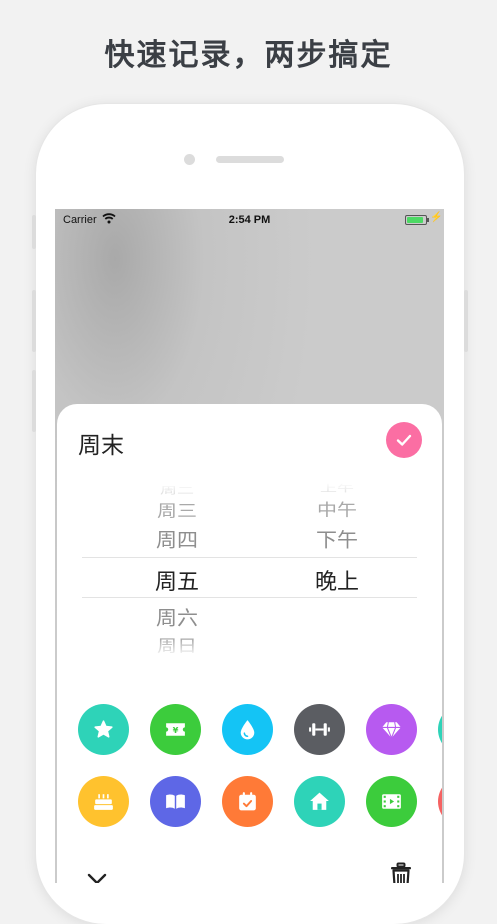 This screenshot has height=924, width=497. I want to click on category-birthday-button, so click(103, 801).